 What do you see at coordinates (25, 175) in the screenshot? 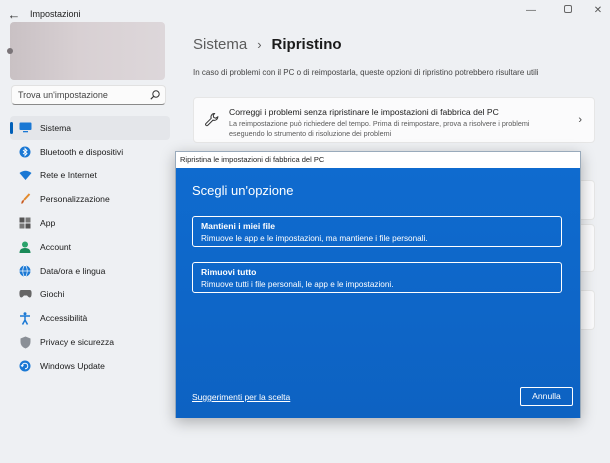
I see `wifi-icon` at bounding box center [25, 175].